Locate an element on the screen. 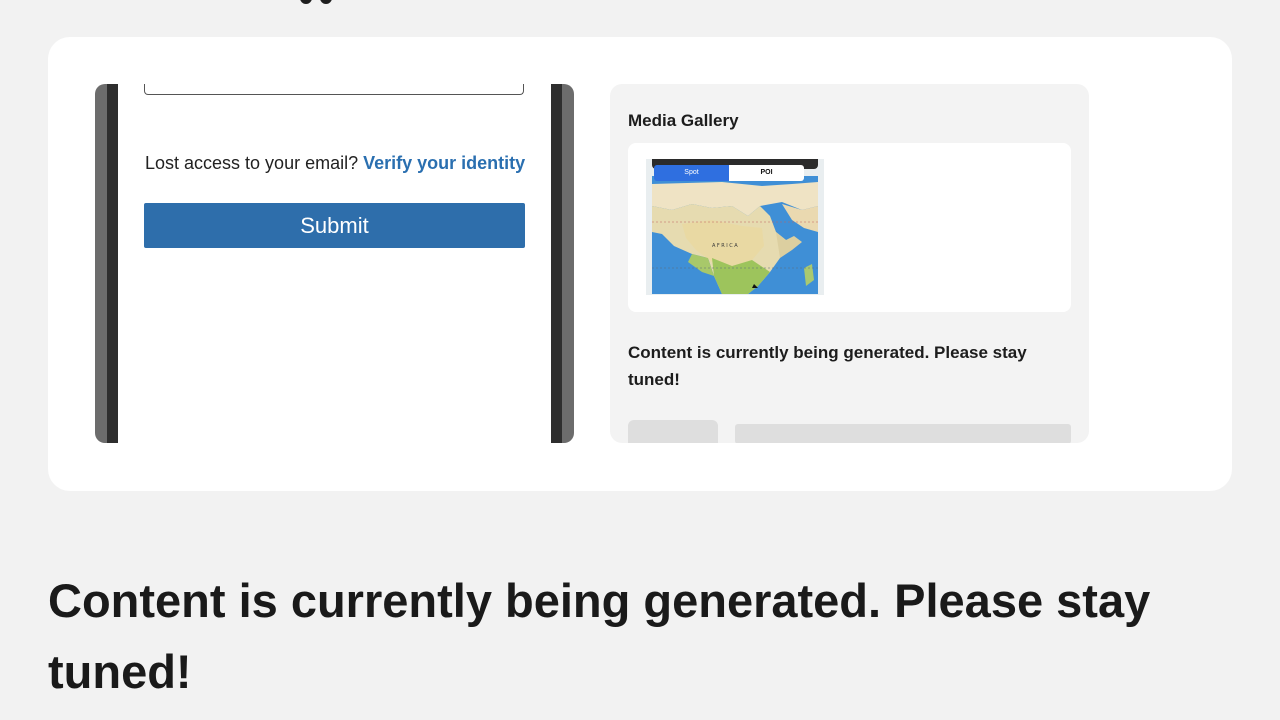  gallery-title: Media Gallery is located at coordinates (683, 120).